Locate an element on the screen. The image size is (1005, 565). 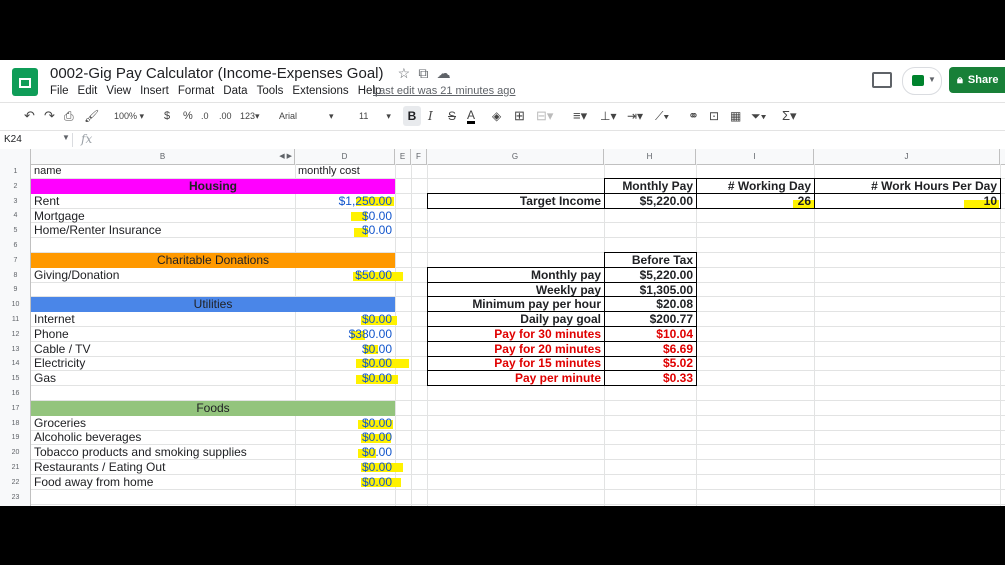
row-header: 23 is located at coordinates (15, 497).